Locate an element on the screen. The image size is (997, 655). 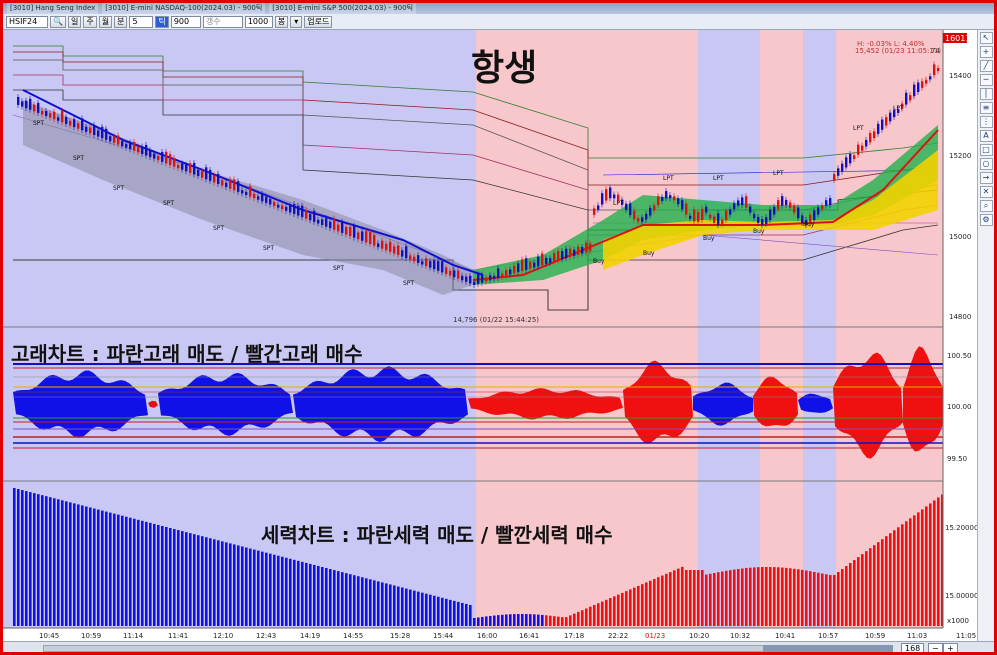
tick-count-select: 900 is located at coordinates (185, 21).